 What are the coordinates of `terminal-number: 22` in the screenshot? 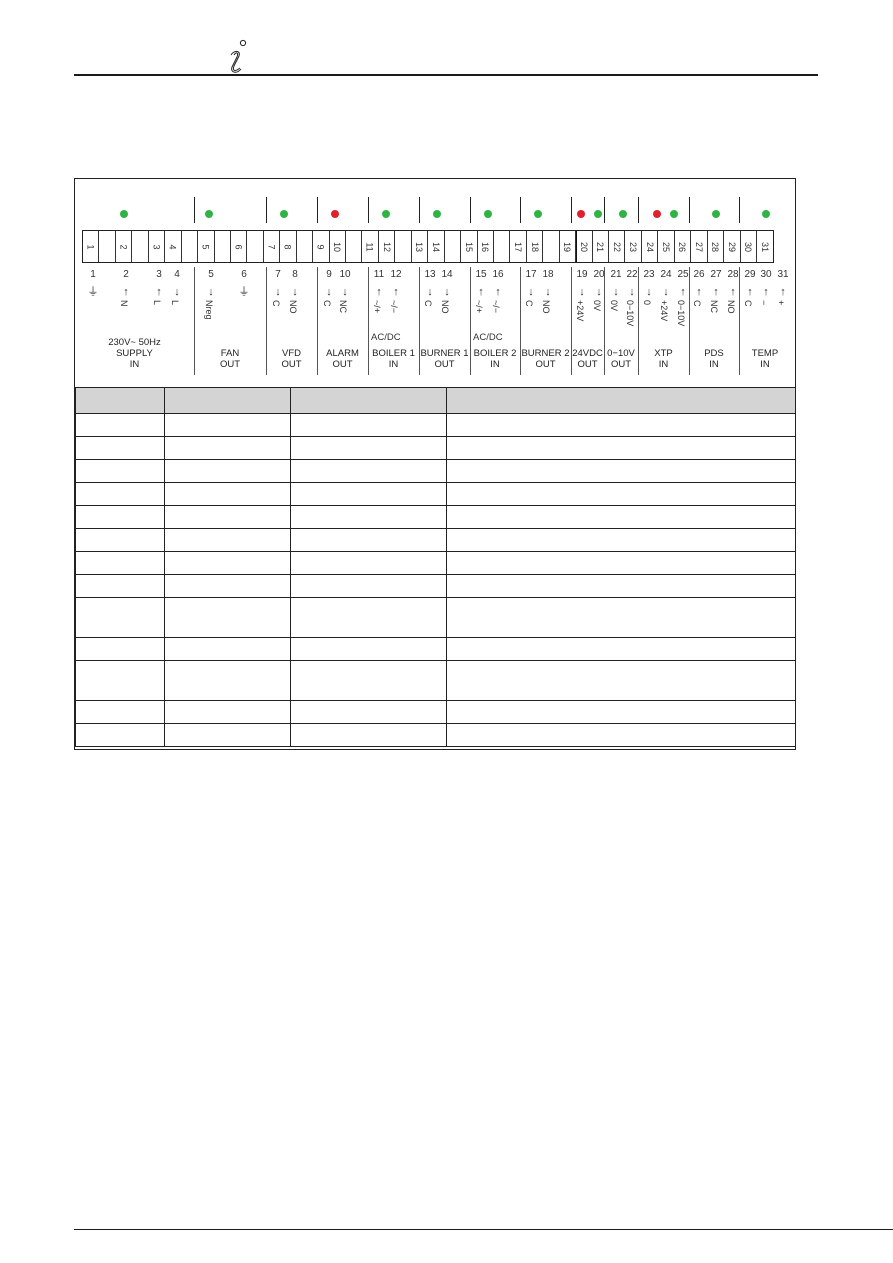 It's located at (632, 274).